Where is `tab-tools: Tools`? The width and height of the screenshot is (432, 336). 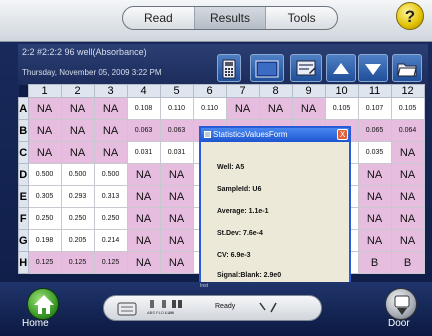 tab-tools: Tools is located at coordinates (301, 18).